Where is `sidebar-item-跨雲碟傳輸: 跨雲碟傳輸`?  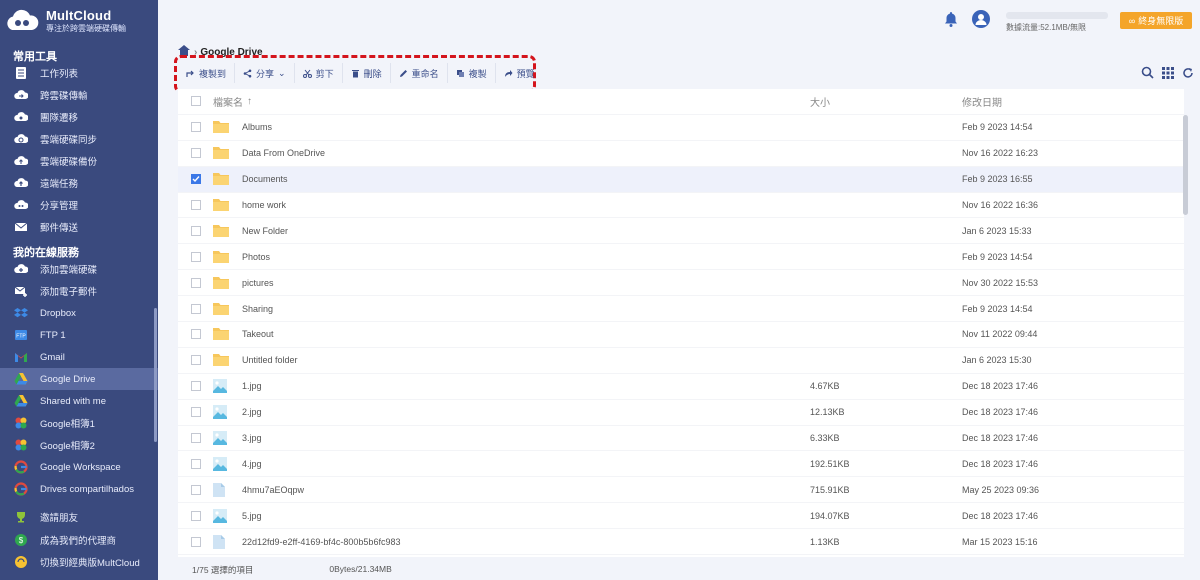 sidebar-item-跨雲碟傳輸: 跨雲碟傳輸 is located at coordinates (79, 95).